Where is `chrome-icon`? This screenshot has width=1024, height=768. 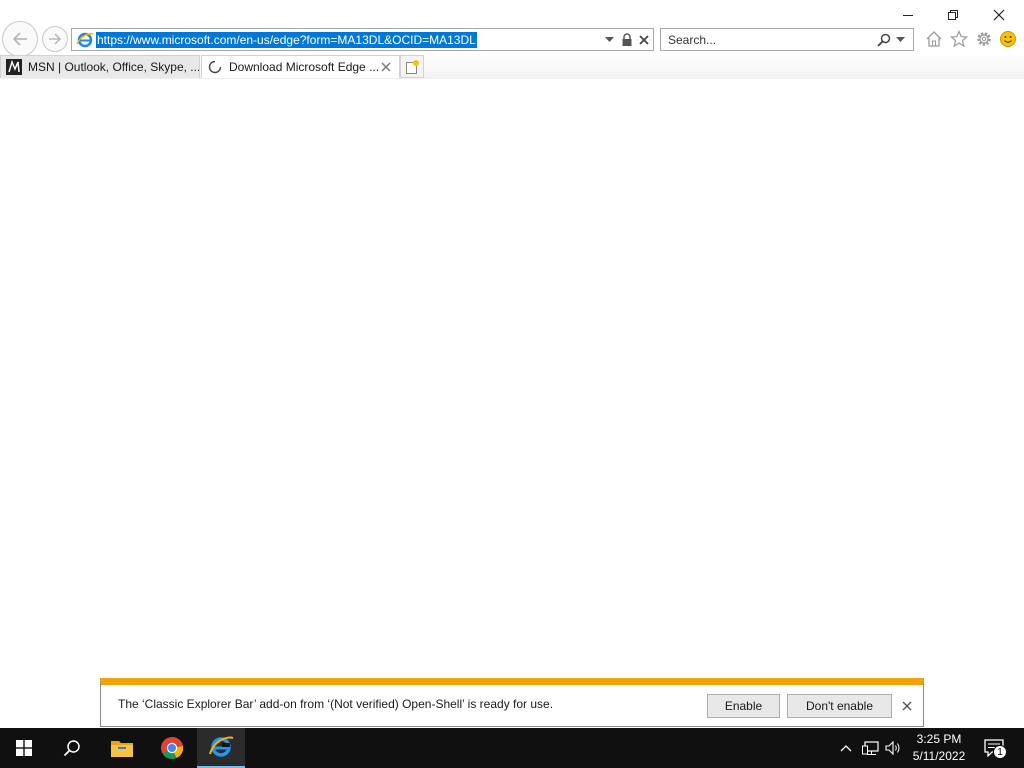
chrome-icon is located at coordinates (172, 747).